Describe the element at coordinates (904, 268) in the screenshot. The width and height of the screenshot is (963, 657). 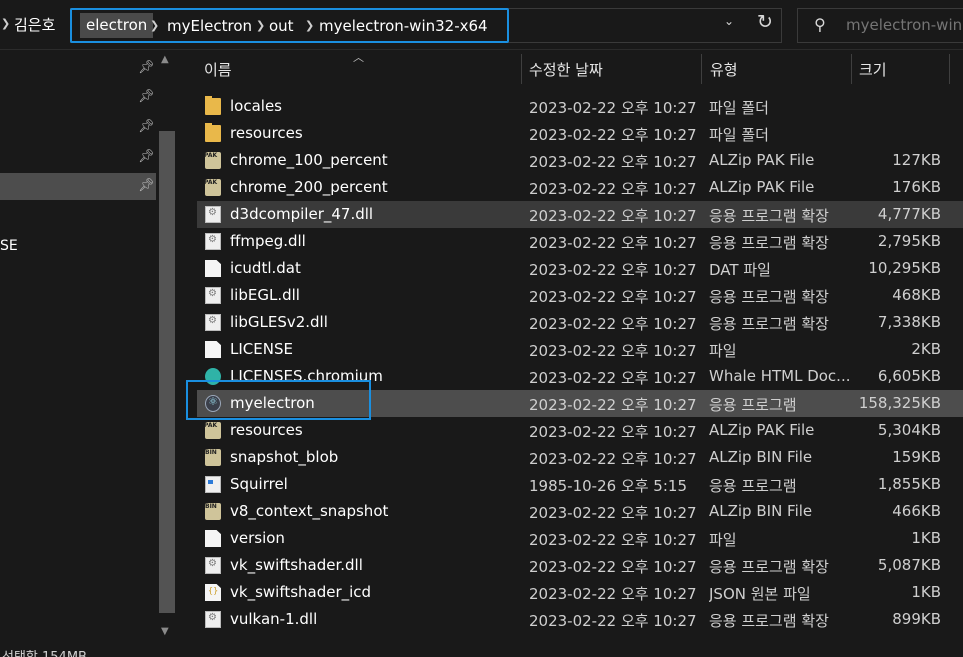
I see `file-size: 10,295KB` at that location.